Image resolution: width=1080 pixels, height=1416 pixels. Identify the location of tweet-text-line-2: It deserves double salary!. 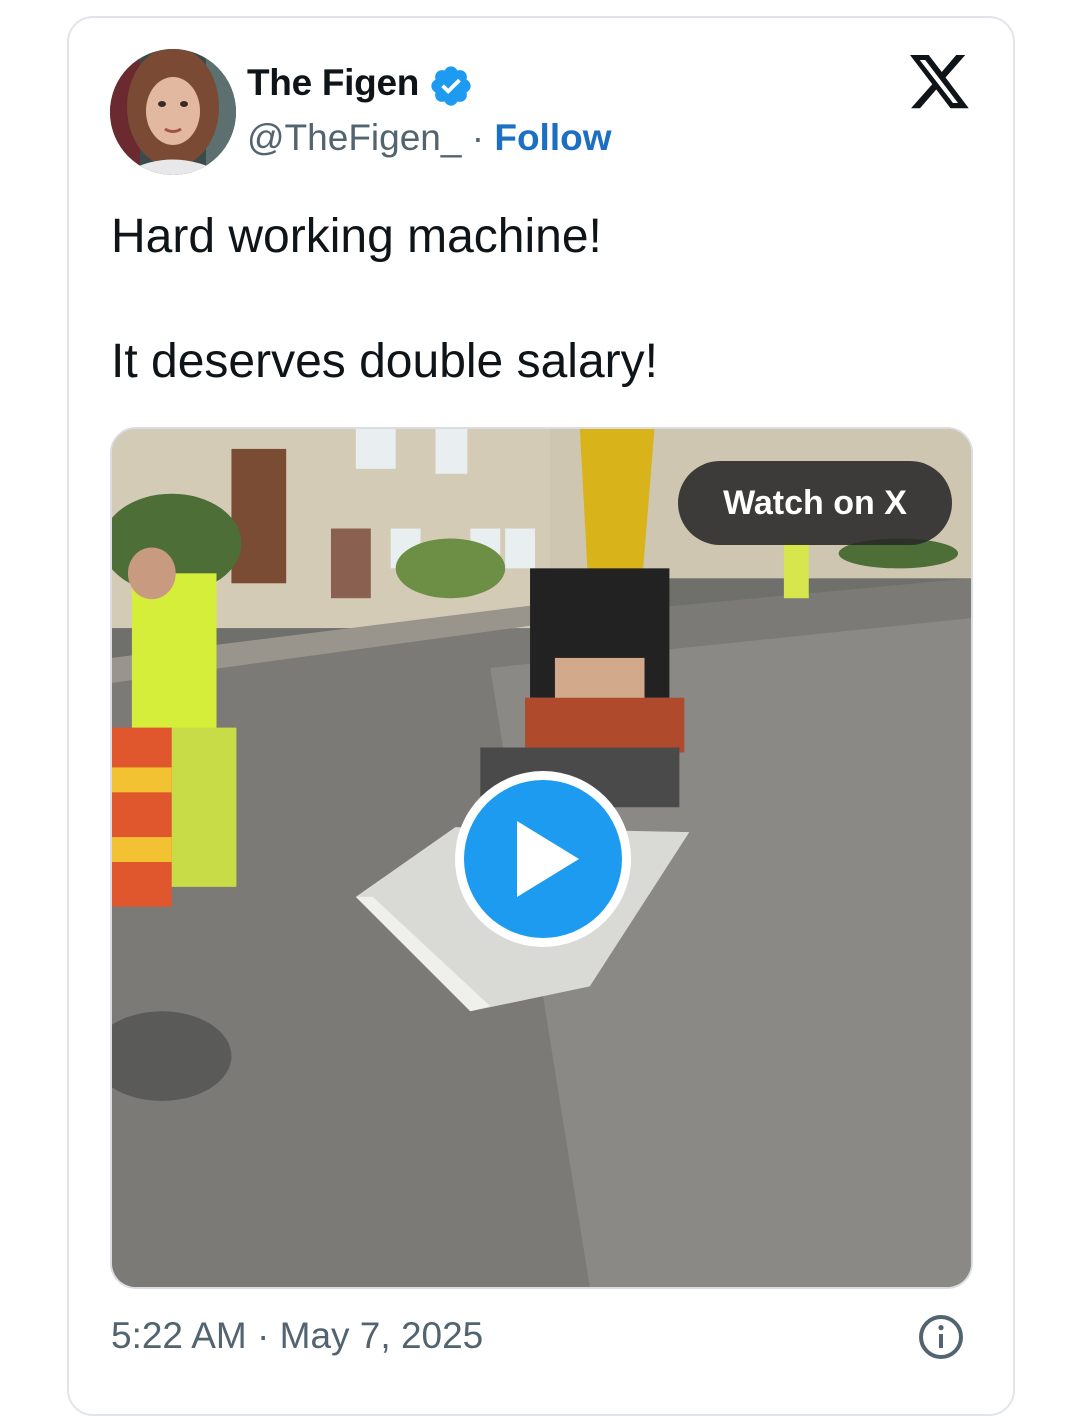
(384, 361).